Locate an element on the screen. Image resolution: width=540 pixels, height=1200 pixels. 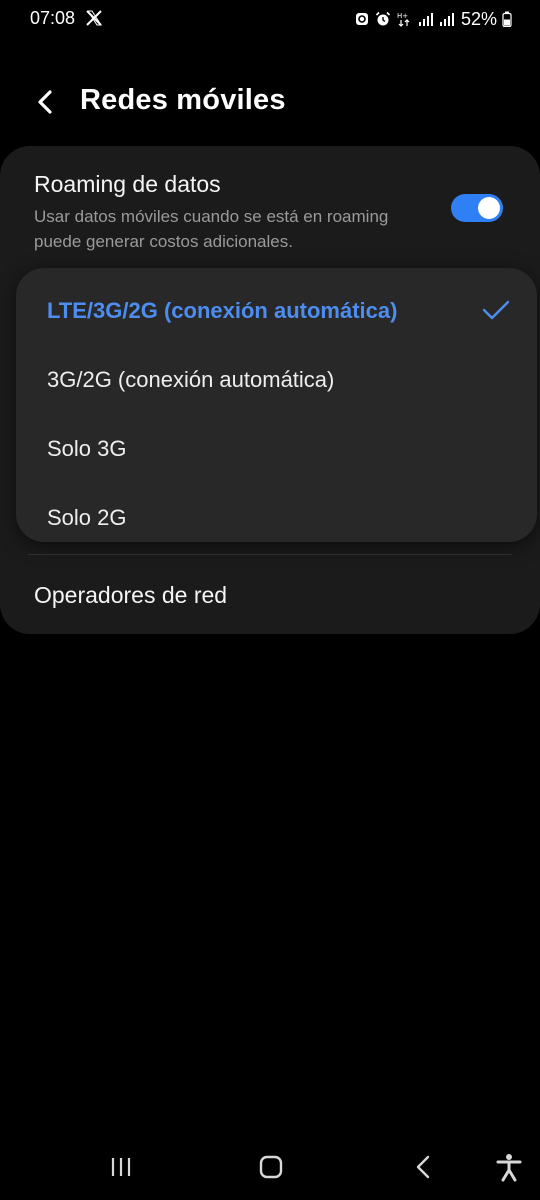
chevron-left-icon is located at coordinates (45, 102).